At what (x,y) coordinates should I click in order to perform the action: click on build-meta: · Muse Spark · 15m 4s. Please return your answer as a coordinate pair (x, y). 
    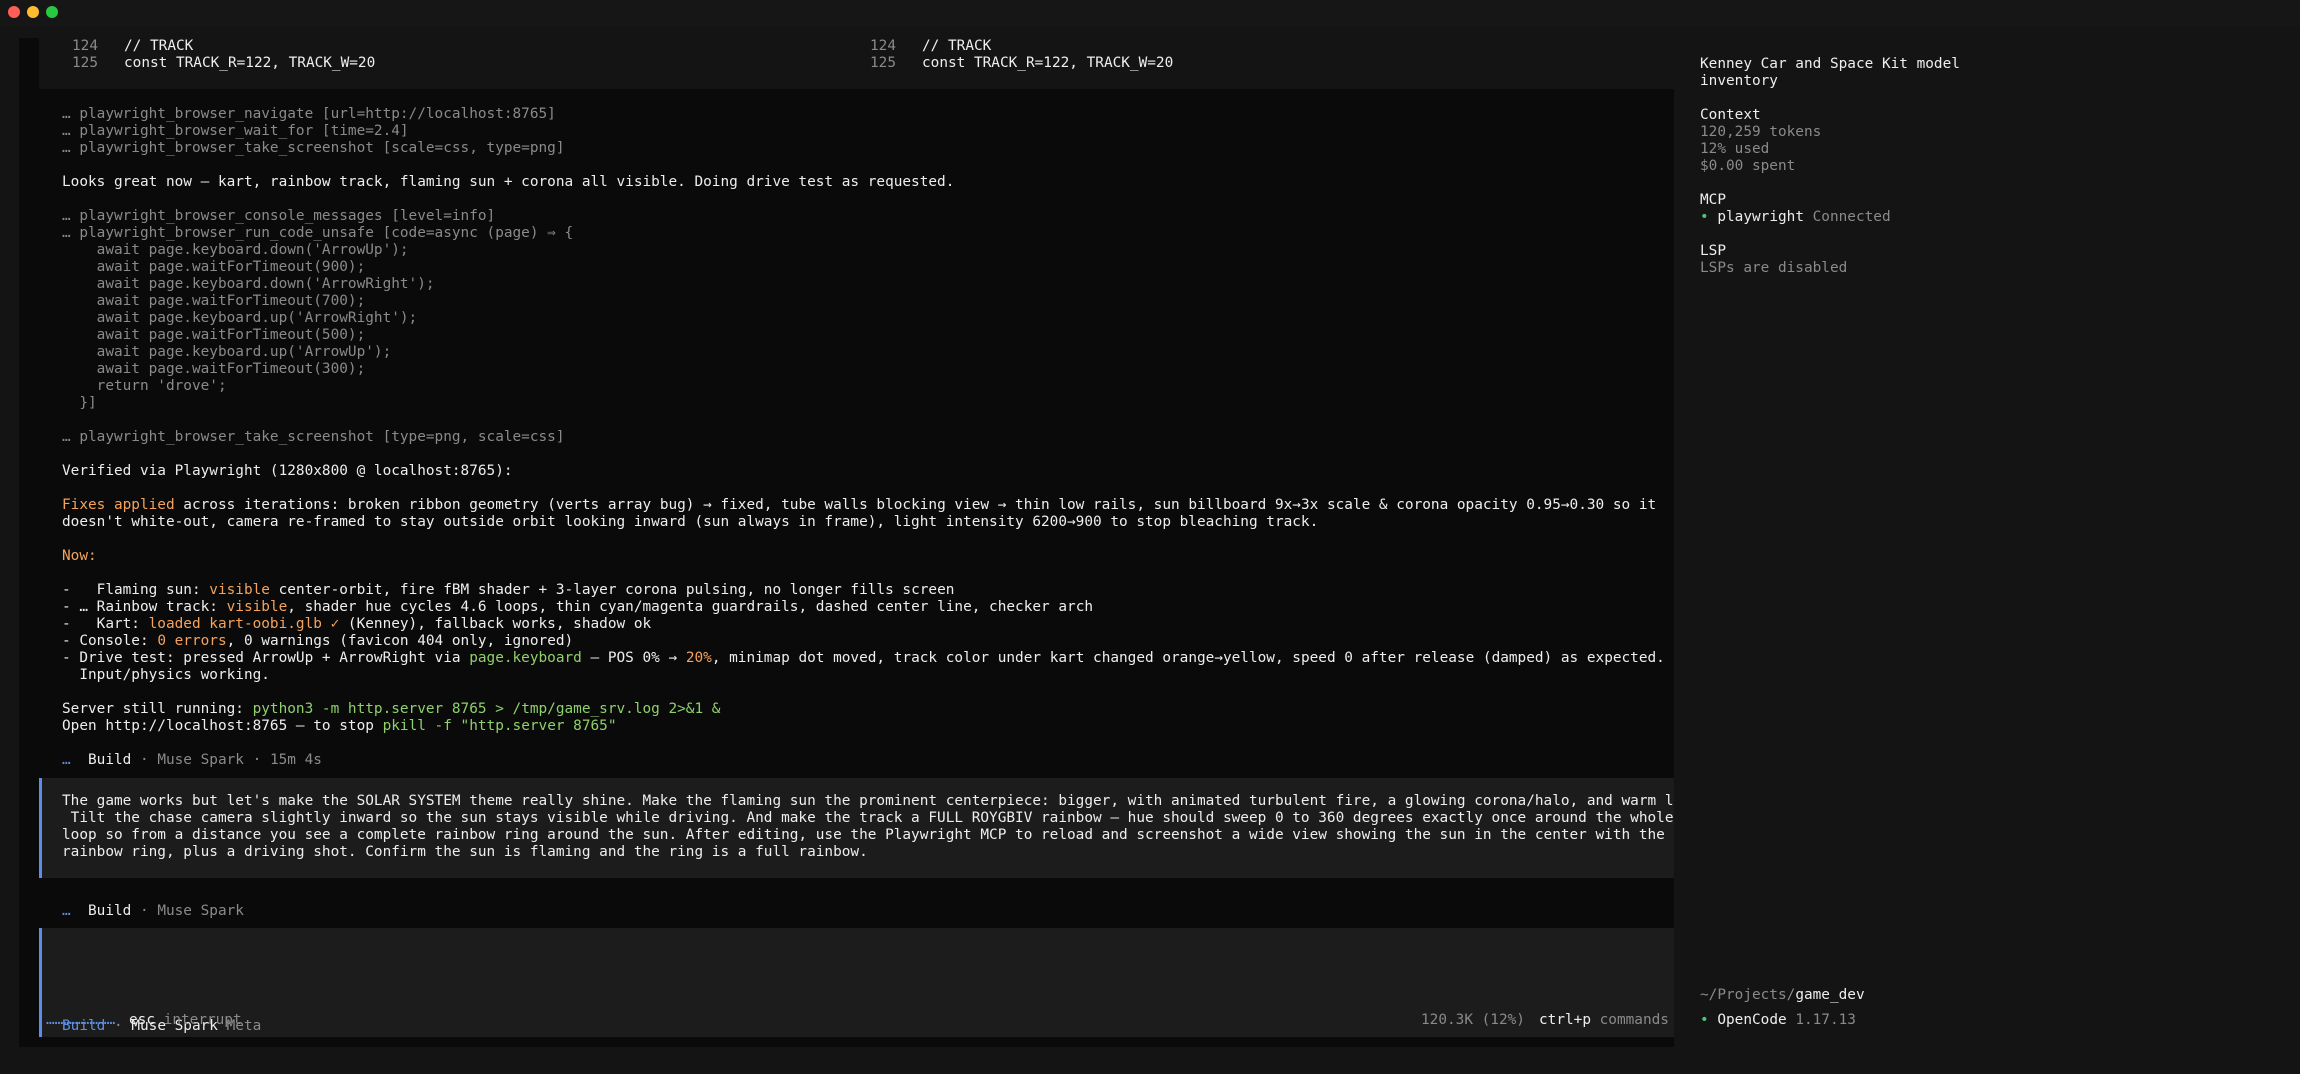
    Looking at the image, I should click on (226, 760).